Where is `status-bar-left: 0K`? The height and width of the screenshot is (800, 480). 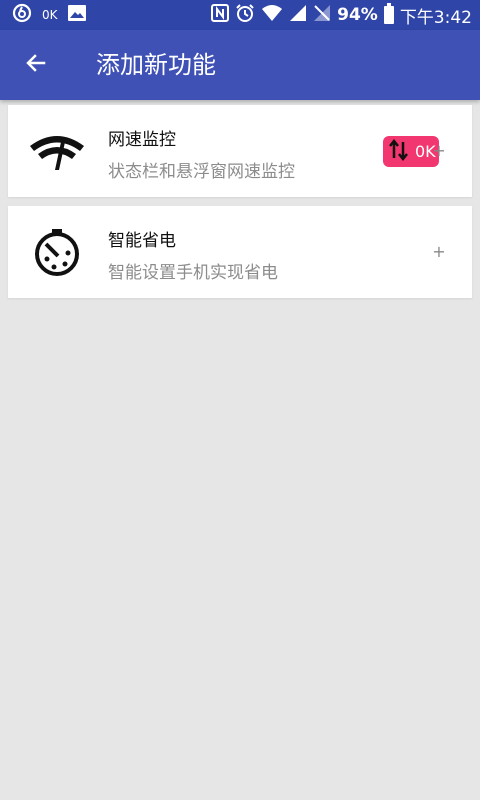 status-bar-left: 0K is located at coordinates (49, 15).